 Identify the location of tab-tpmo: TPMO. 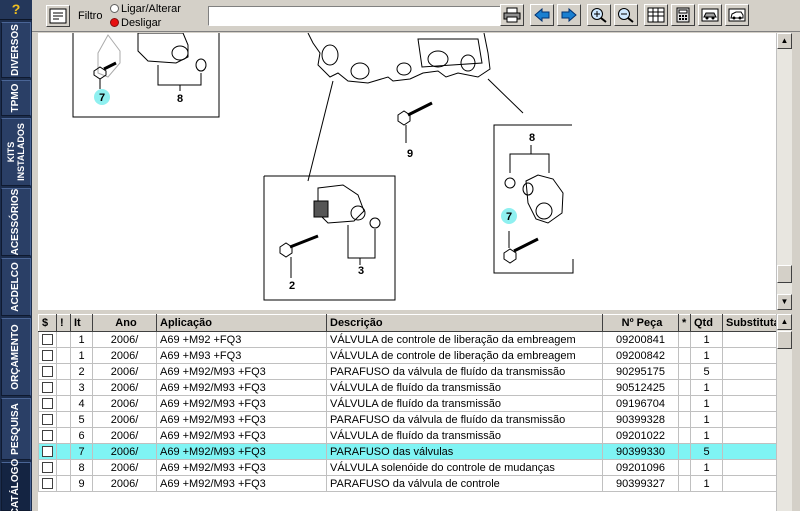
(16, 98).